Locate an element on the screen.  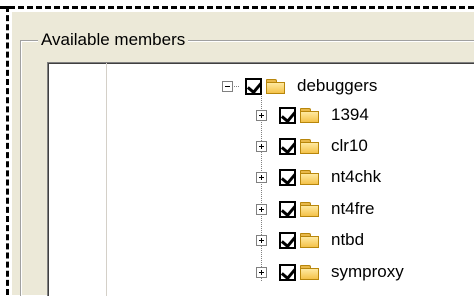
tree-column-divider is located at coordinates (106, 179).